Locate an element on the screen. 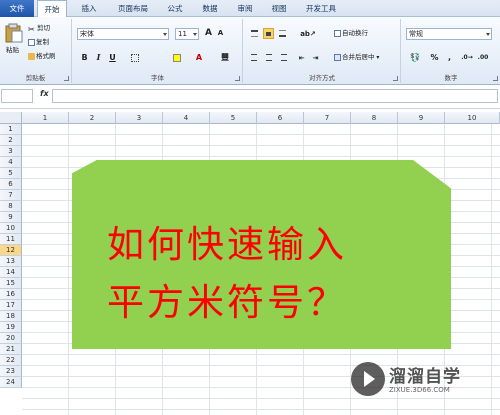 This screenshot has height=415, width=500. font-size-select: 11 is located at coordinates (187, 34).